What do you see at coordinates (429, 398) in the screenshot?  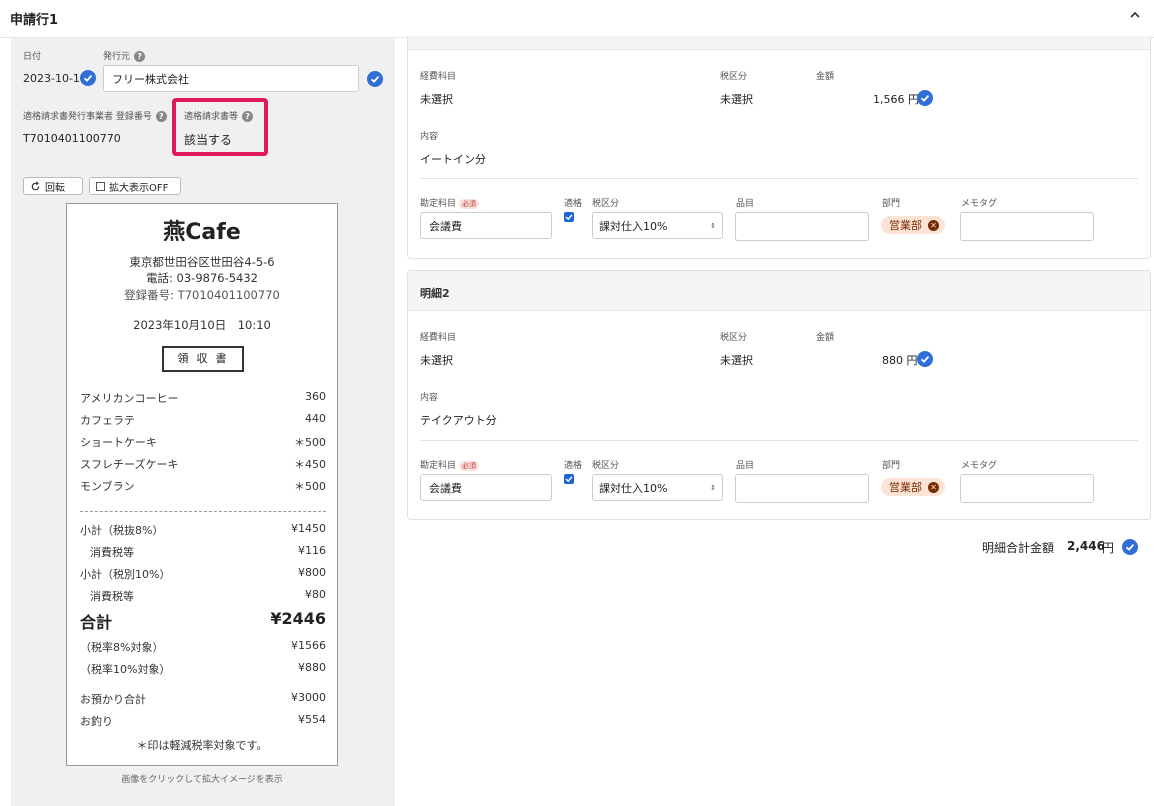 I see `content-label: 内容` at bounding box center [429, 398].